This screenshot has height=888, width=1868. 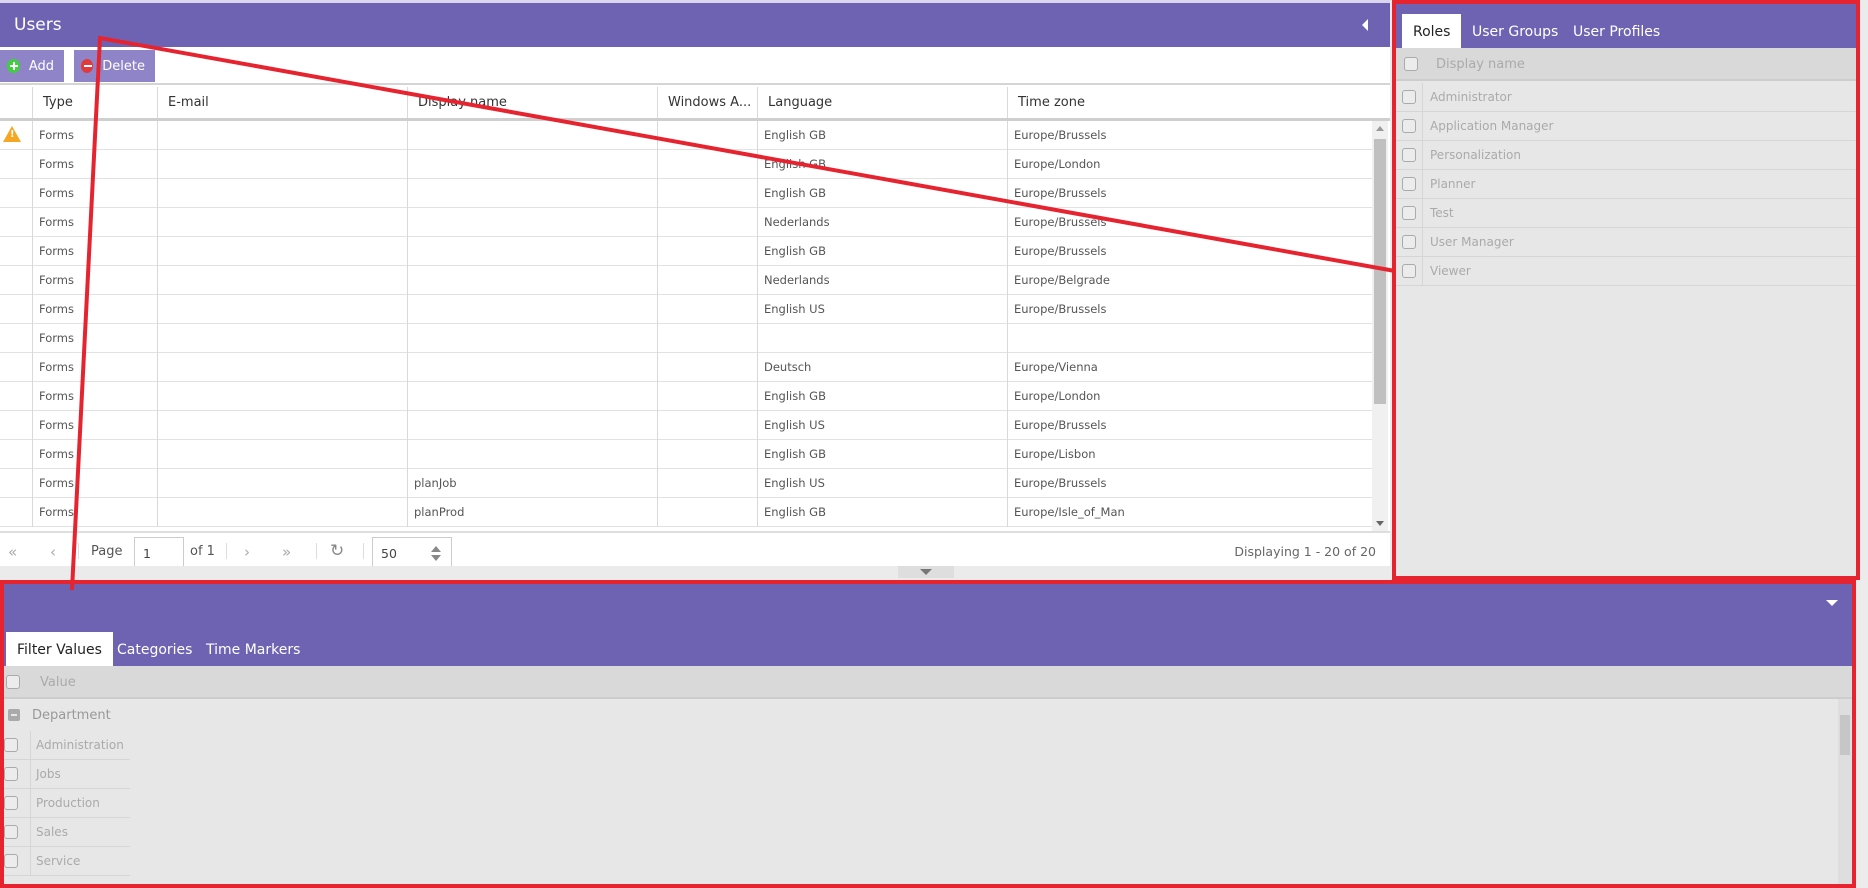 What do you see at coordinates (1832, 603) in the screenshot?
I see `collapse-down-icon` at bounding box center [1832, 603].